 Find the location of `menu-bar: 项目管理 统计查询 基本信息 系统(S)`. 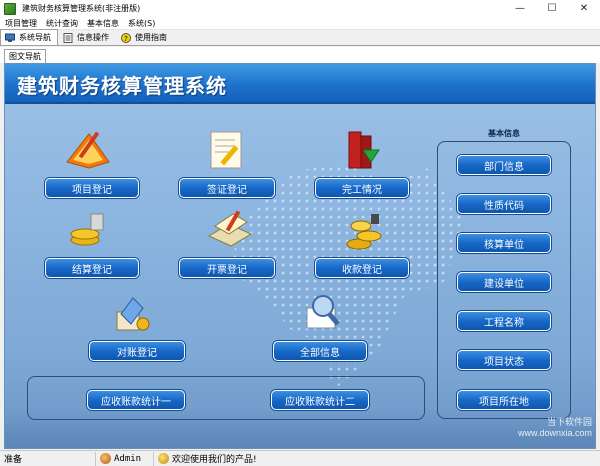

menu-bar: 项目管理 统计查询 基本信息 系统(S) is located at coordinates (300, 23).